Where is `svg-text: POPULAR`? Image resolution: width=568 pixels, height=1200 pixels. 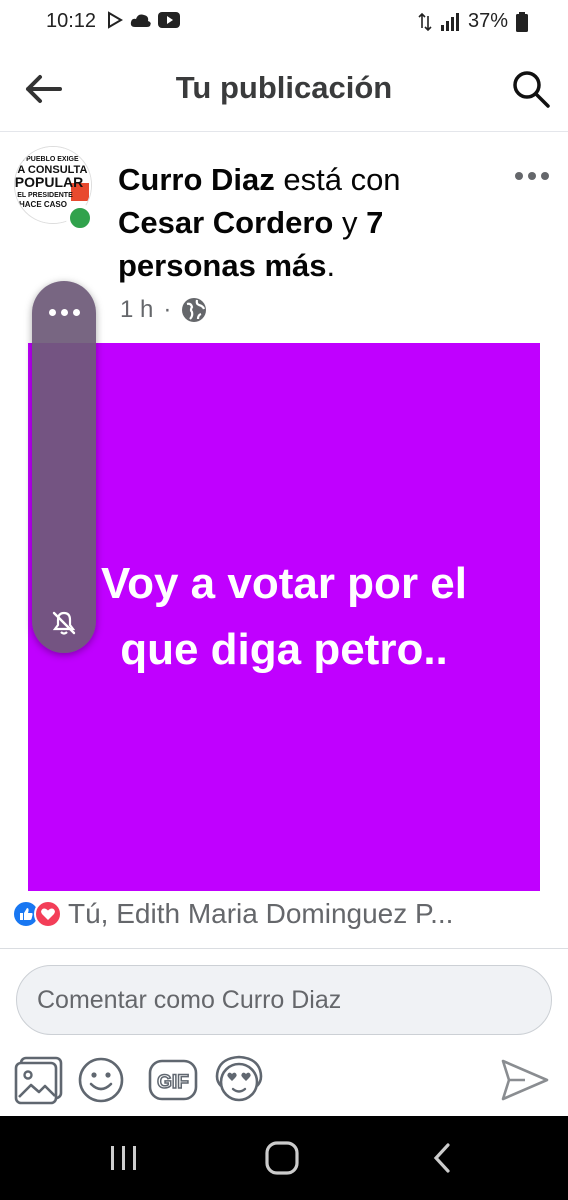
svg-text: POPULAR is located at coordinates (49, 182).